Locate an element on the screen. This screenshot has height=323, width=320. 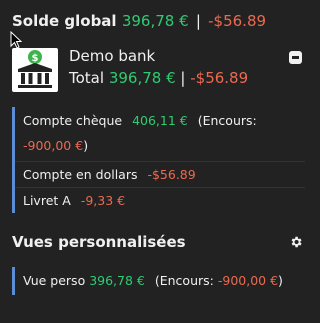
account-balance: -9,33 € is located at coordinates (103, 200).